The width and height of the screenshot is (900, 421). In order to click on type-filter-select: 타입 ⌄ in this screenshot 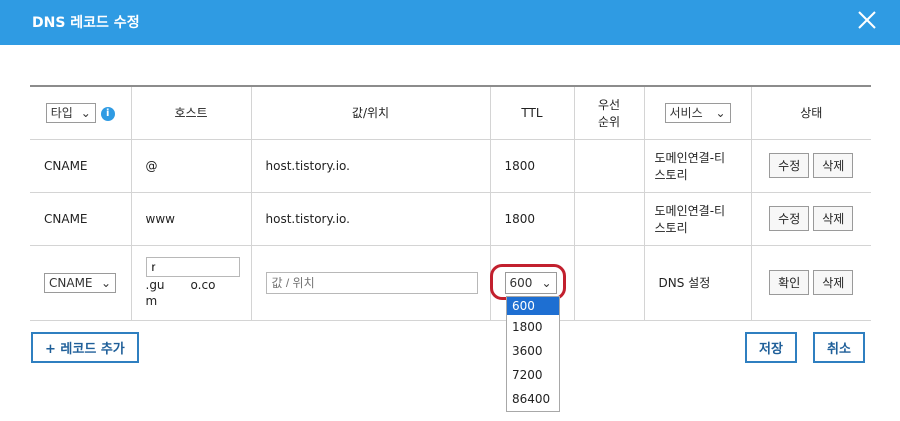, I will do `click(70, 112)`.